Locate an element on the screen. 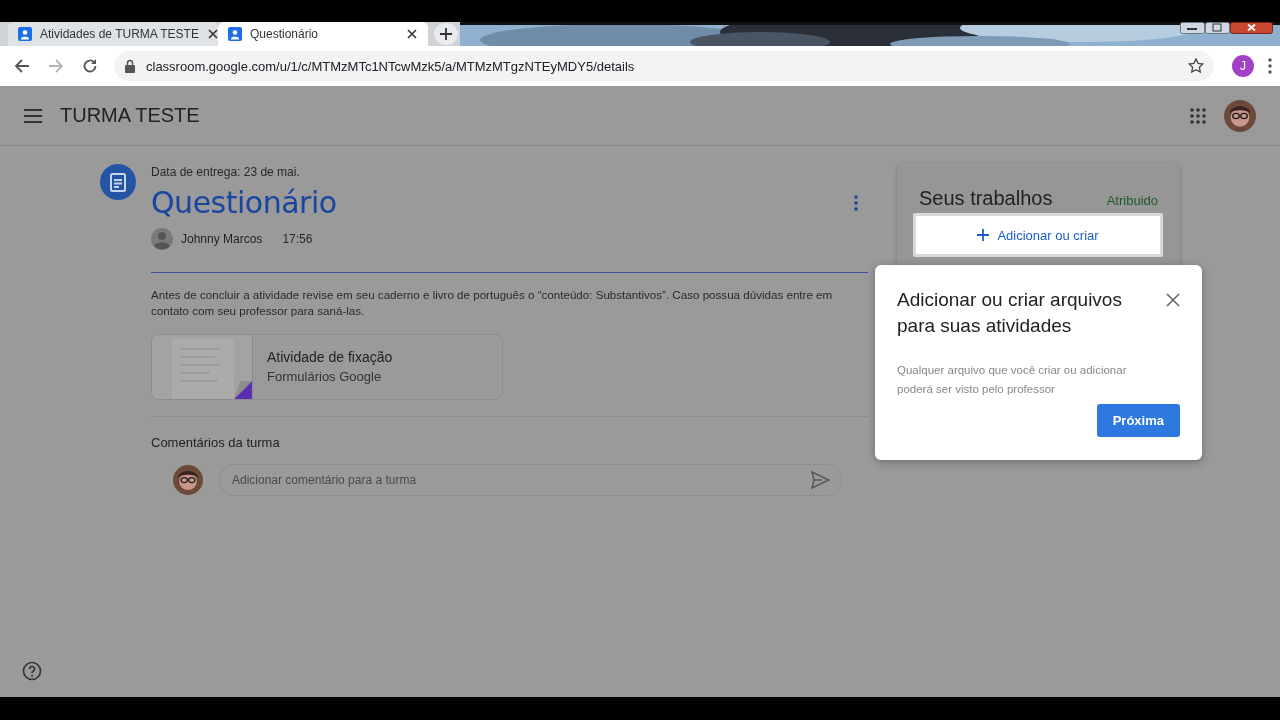 Image resolution: width=1280 pixels, height=720 pixels. reload-icon is located at coordinates (90, 66).